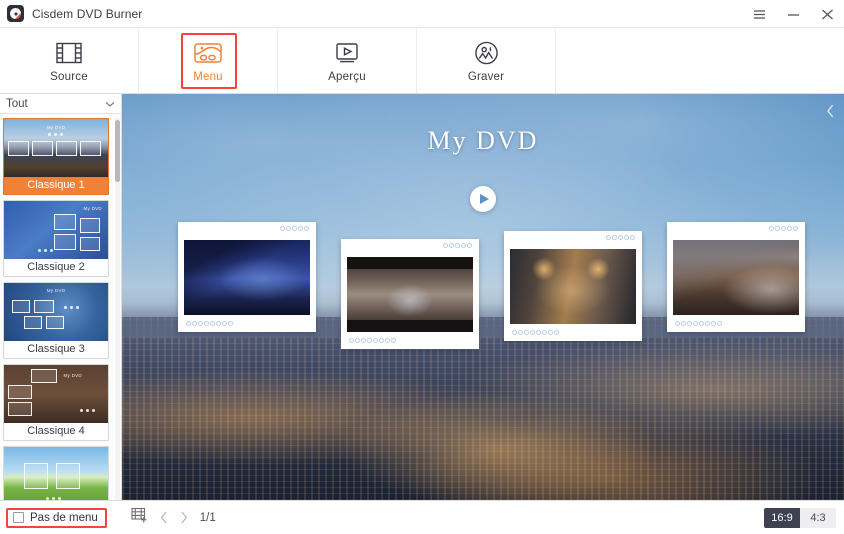  What do you see at coordinates (173, 517) in the screenshot?
I see `page-controls: 1/1` at bounding box center [173, 517].